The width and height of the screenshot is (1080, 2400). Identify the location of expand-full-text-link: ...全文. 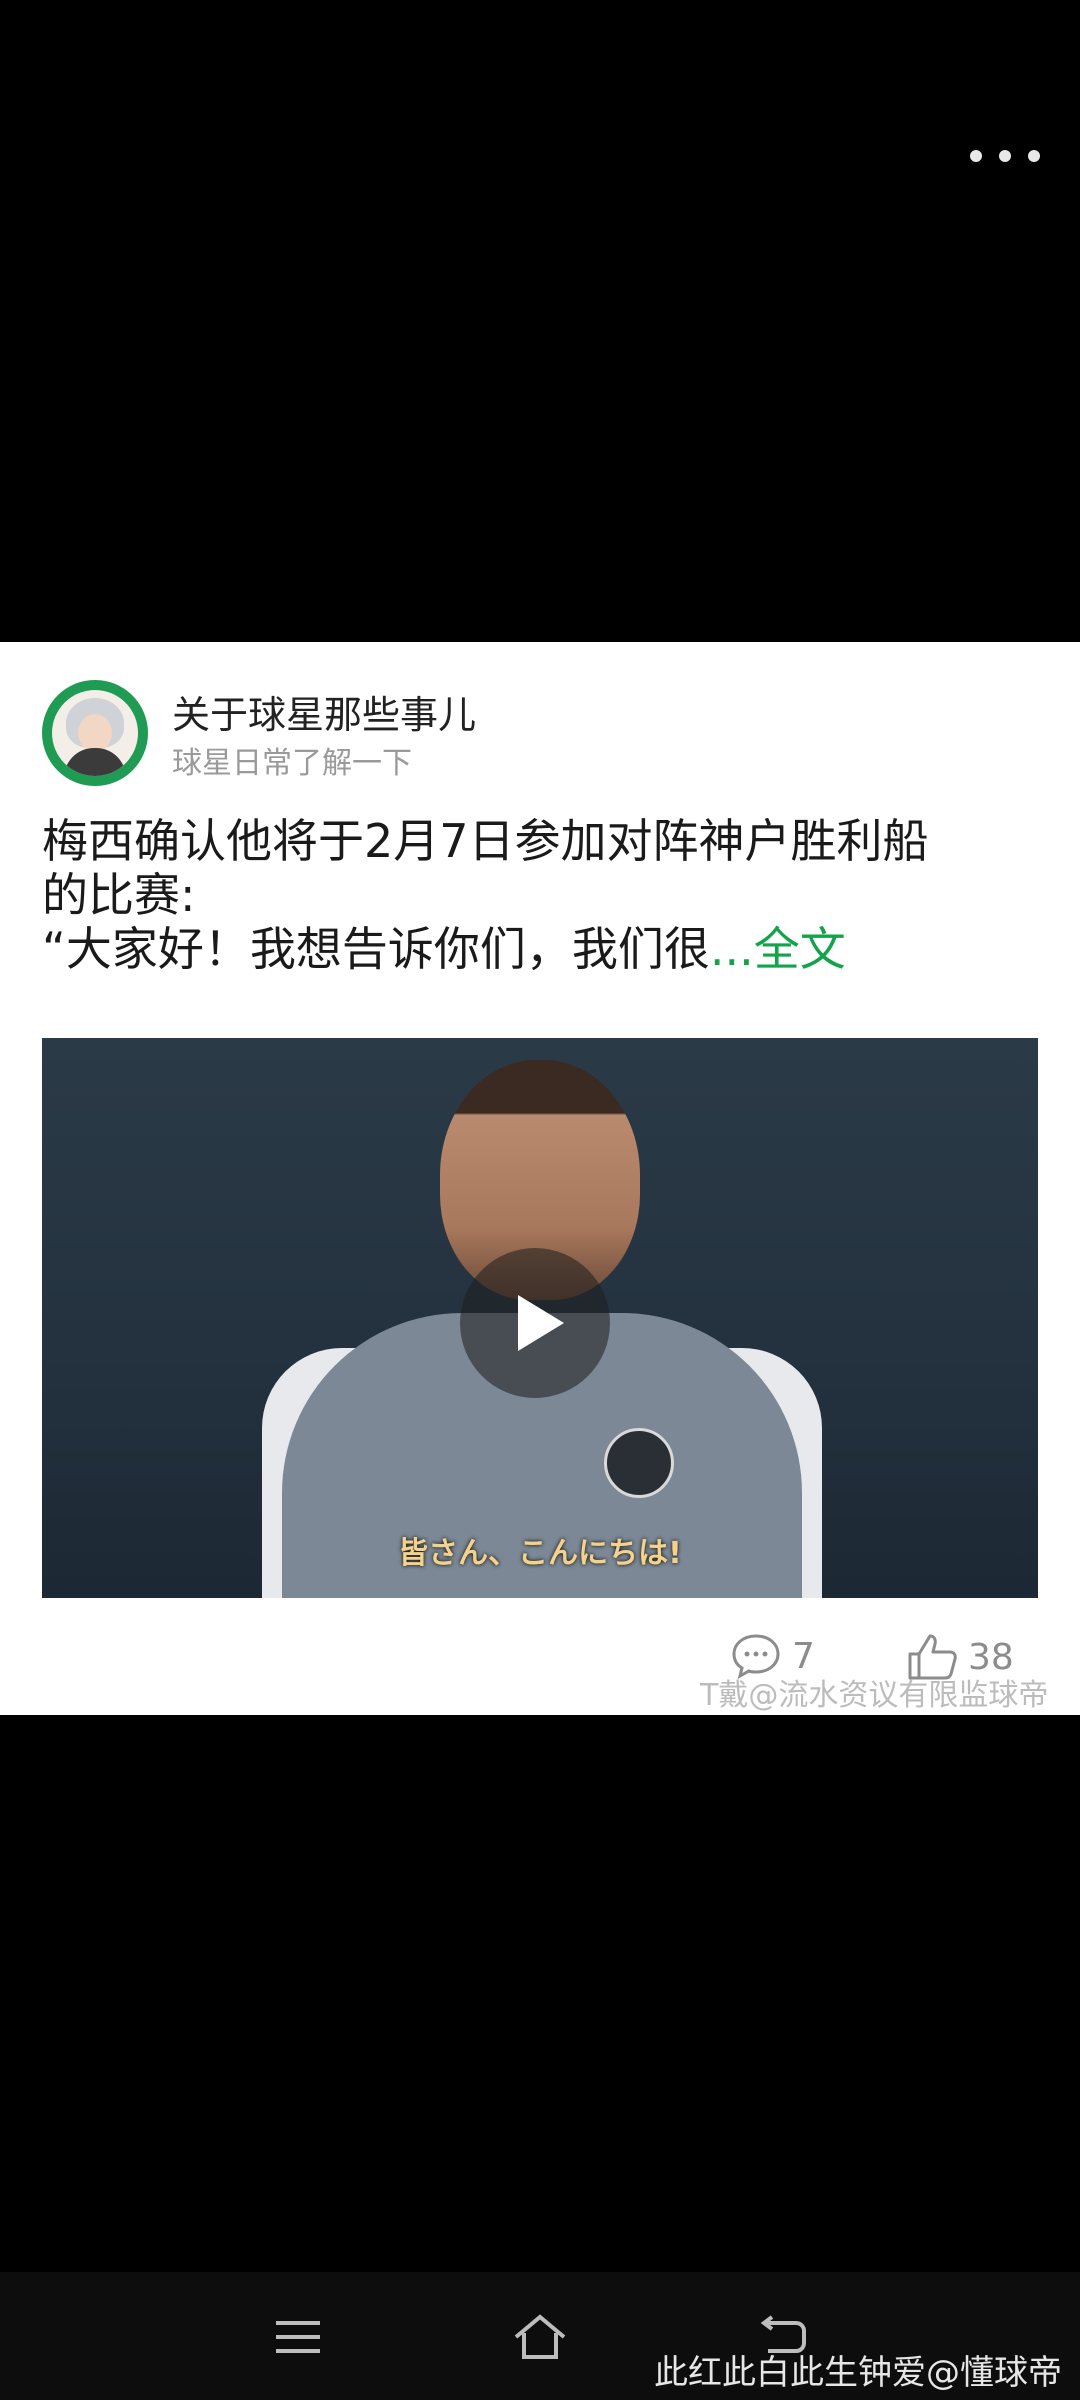
(778, 949).